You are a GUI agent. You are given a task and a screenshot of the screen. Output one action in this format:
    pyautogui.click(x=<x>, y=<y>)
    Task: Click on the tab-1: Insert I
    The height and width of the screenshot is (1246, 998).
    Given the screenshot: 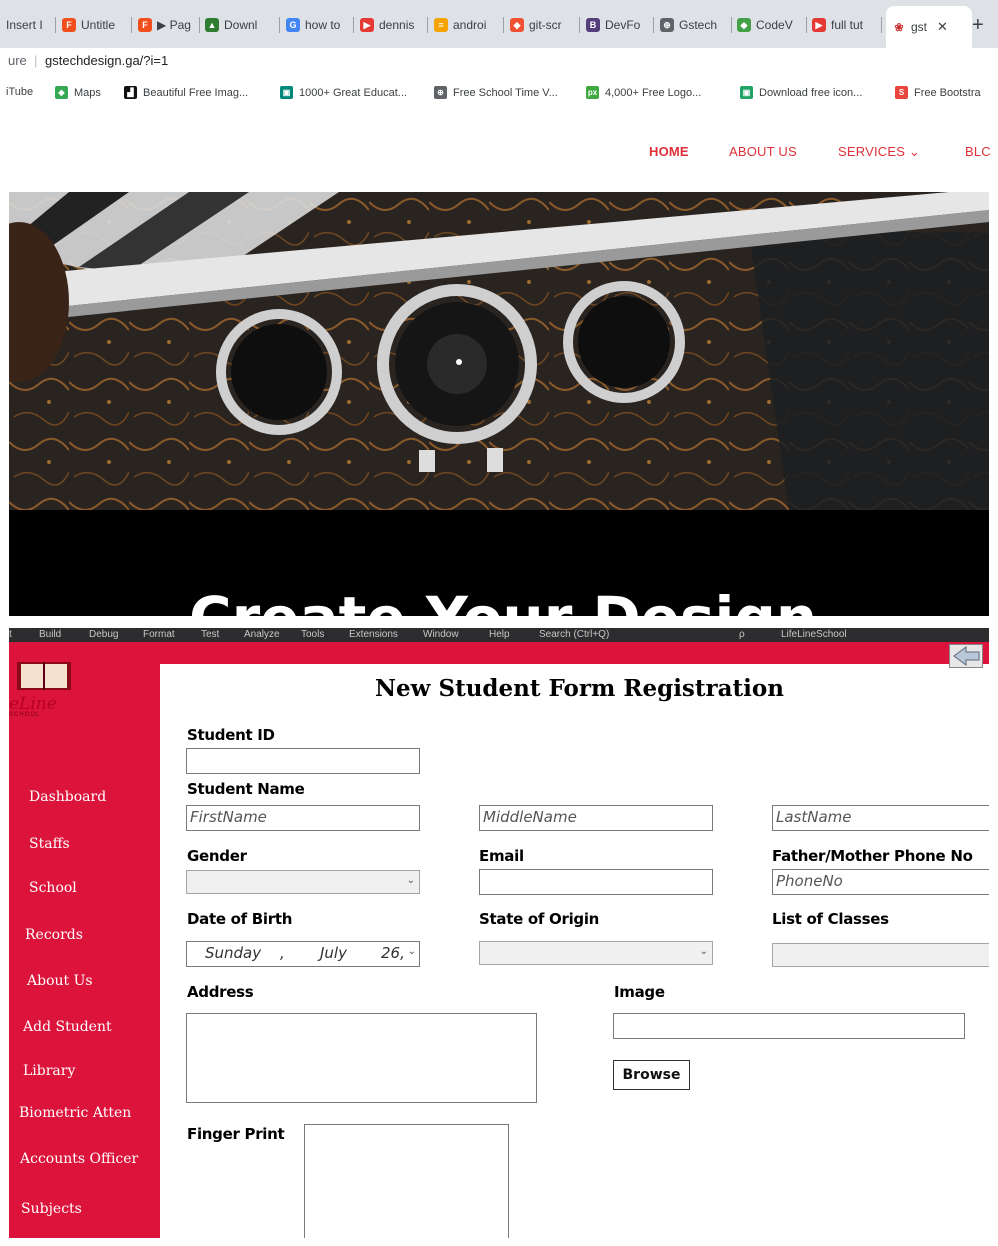 What is the action you would take?
    pyautogui.click(x=31, y=25)
    